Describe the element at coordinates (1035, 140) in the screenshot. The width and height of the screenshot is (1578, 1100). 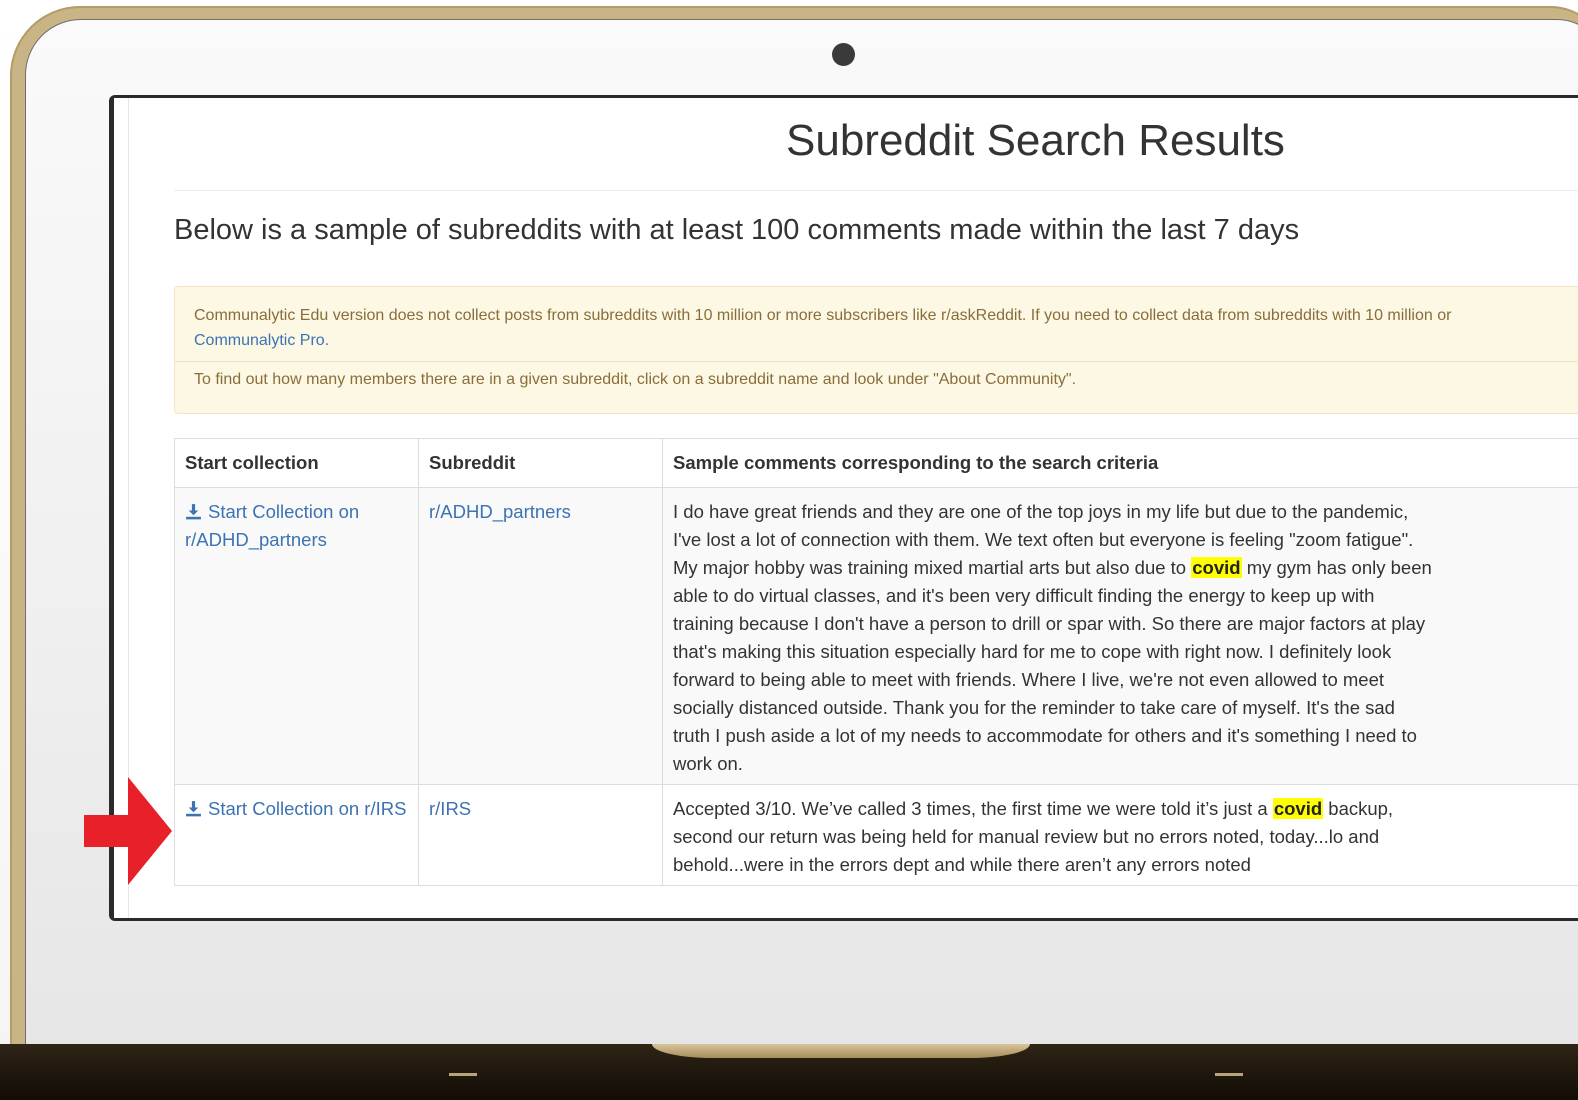
I see `page-title: Subreddit Search Results` at that location.